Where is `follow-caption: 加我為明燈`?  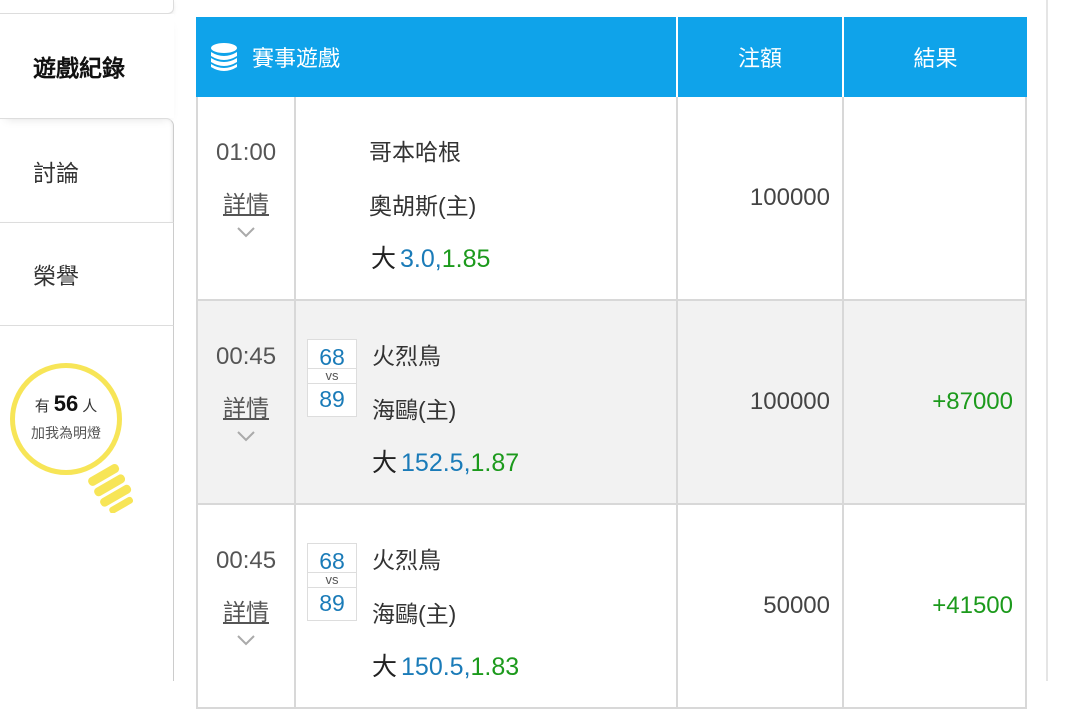
follow-caption: 加我為明燈 is located at coordinates (66, 433).